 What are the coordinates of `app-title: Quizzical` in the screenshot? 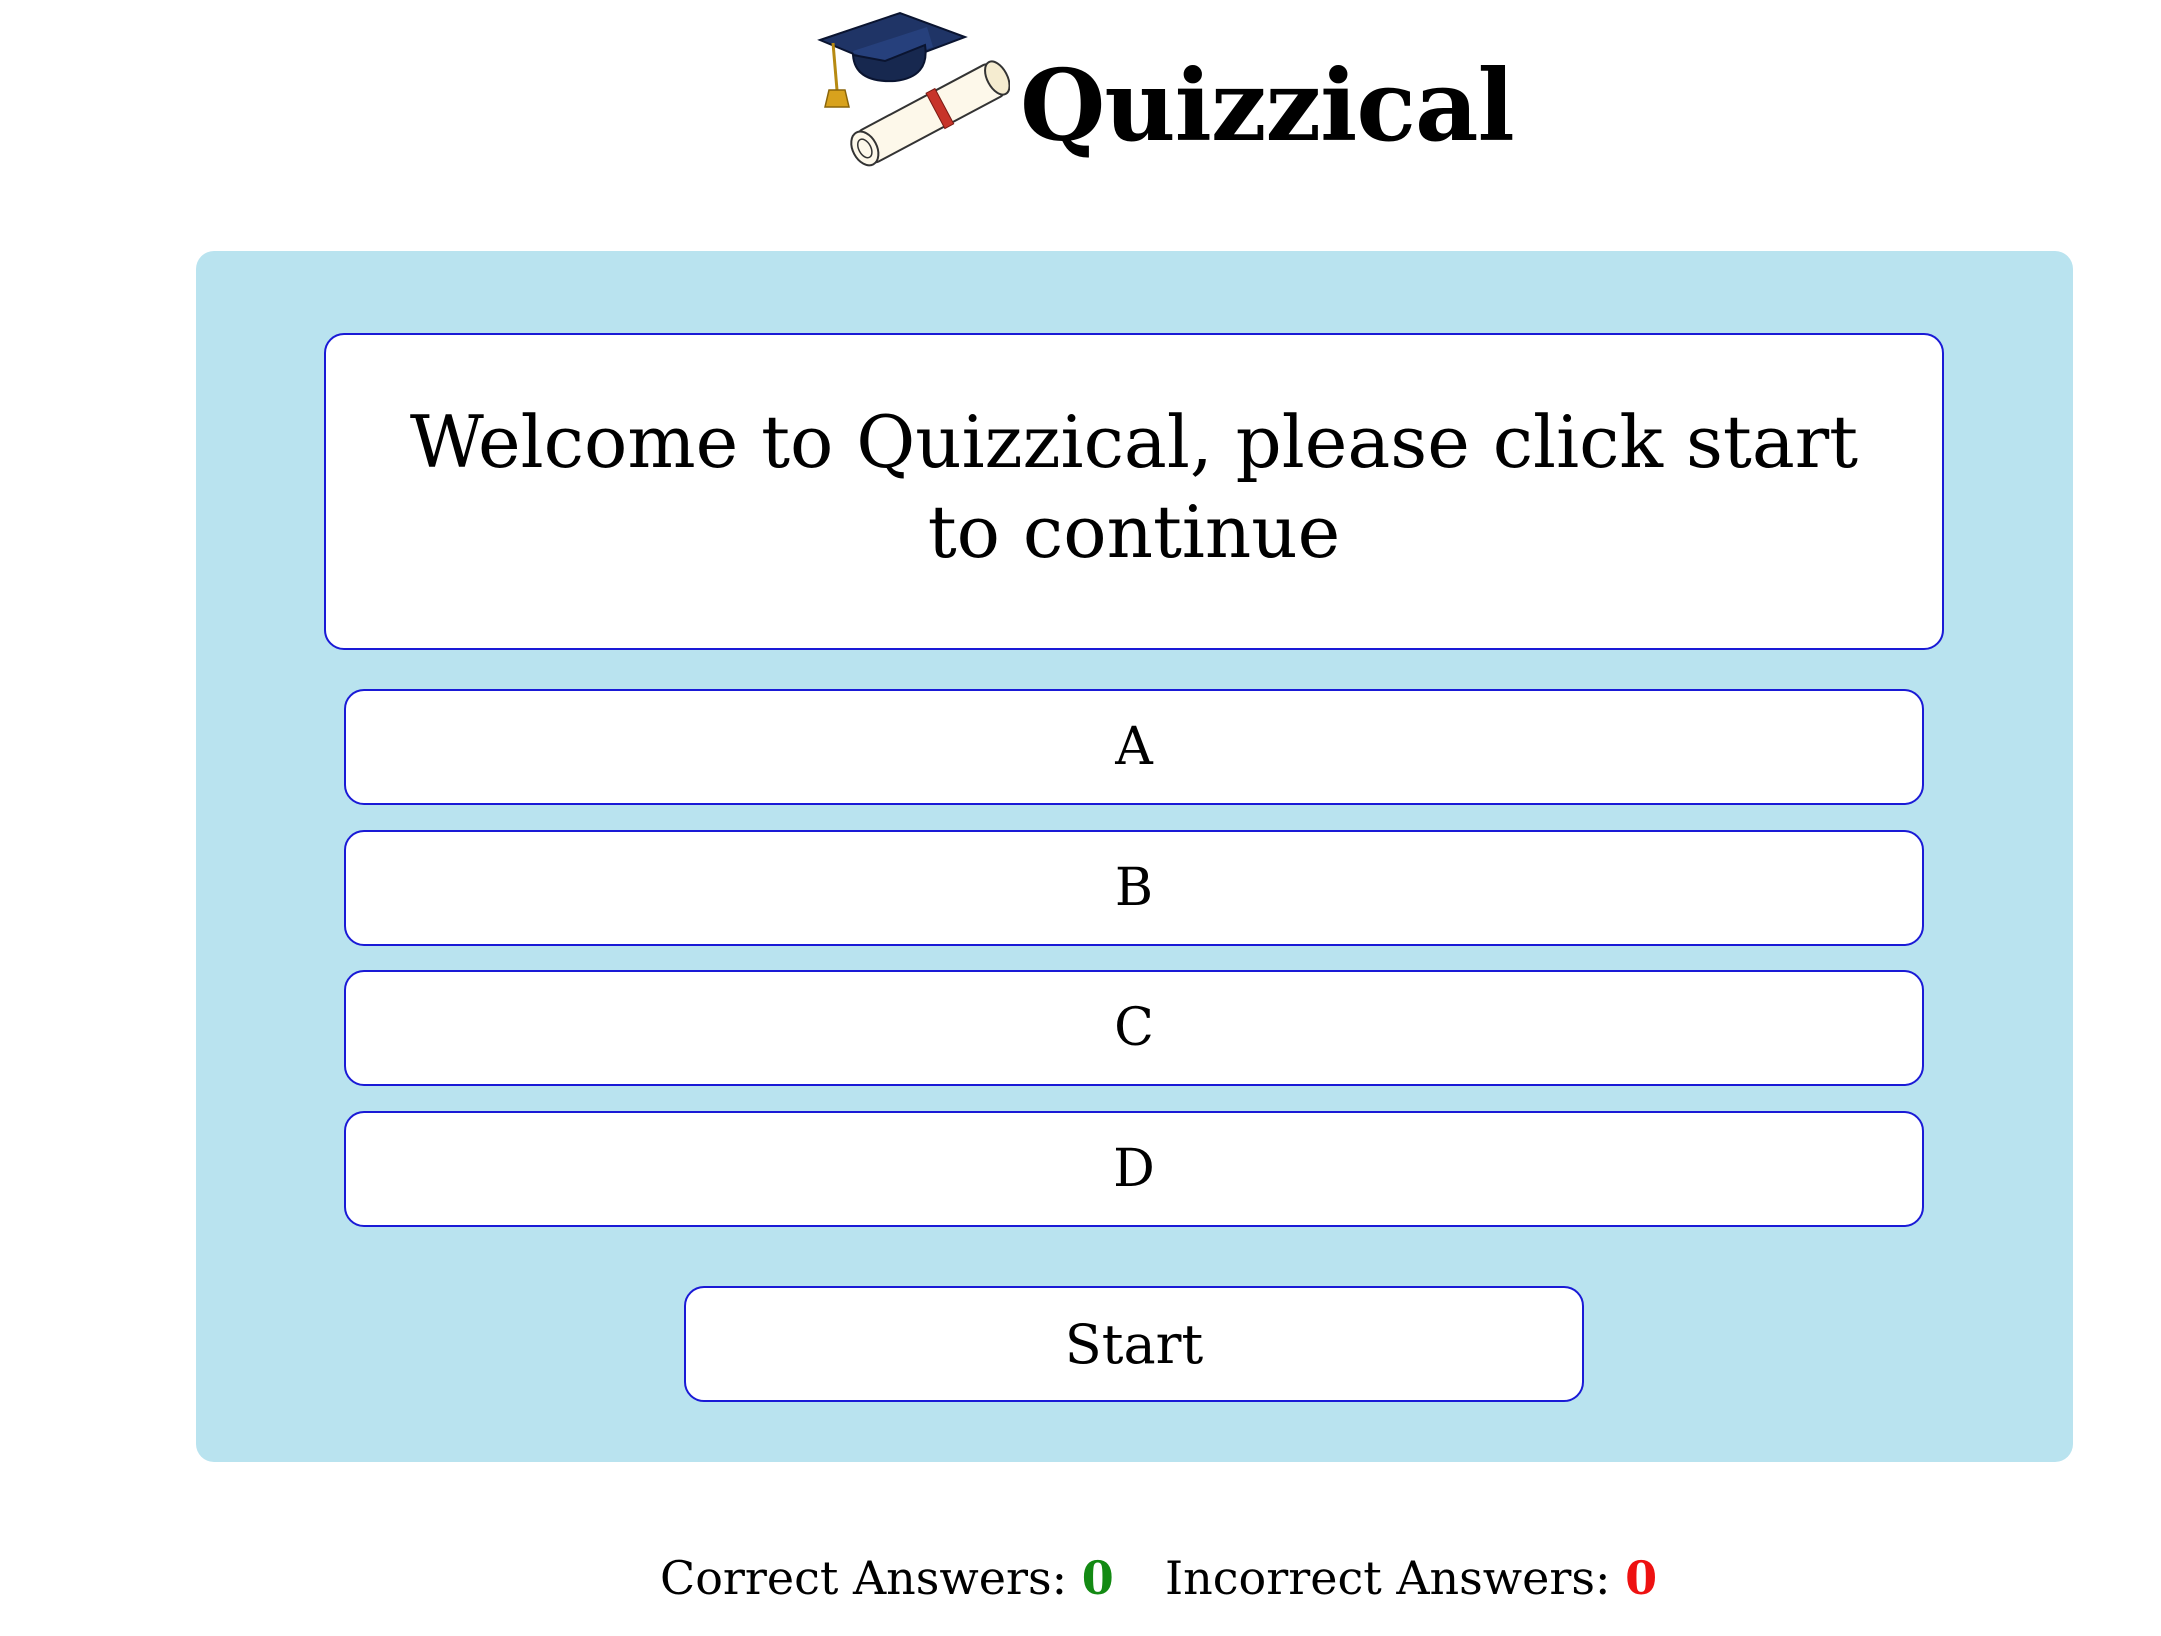 It's located at (1267, 106).